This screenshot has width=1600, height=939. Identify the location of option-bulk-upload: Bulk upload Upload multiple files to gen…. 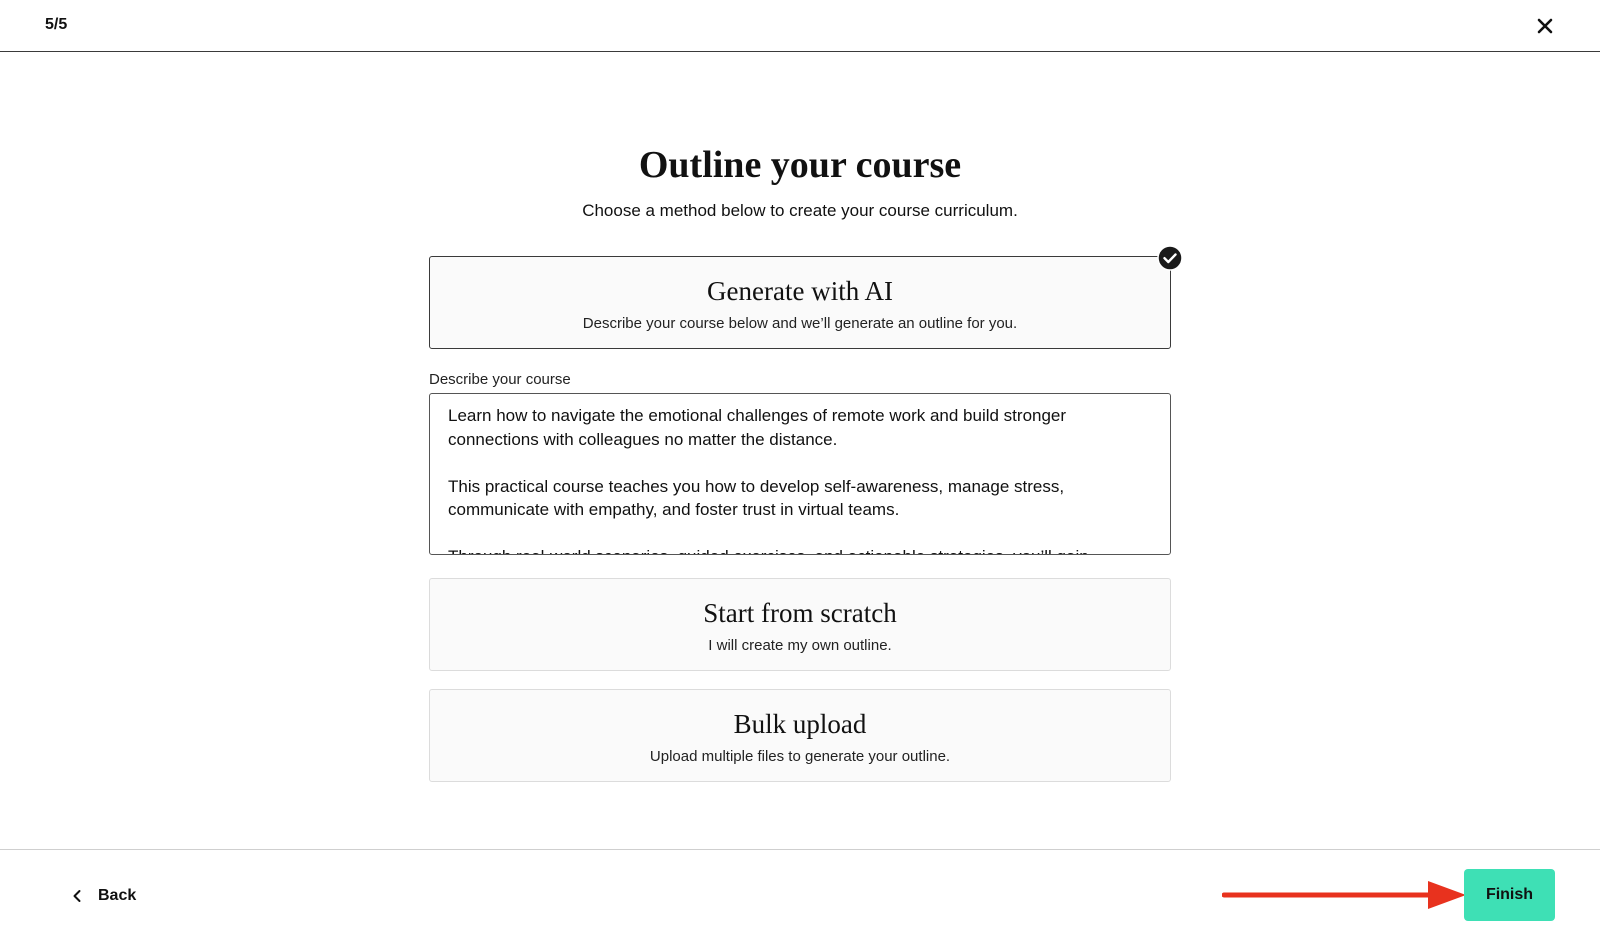
(800, 735).